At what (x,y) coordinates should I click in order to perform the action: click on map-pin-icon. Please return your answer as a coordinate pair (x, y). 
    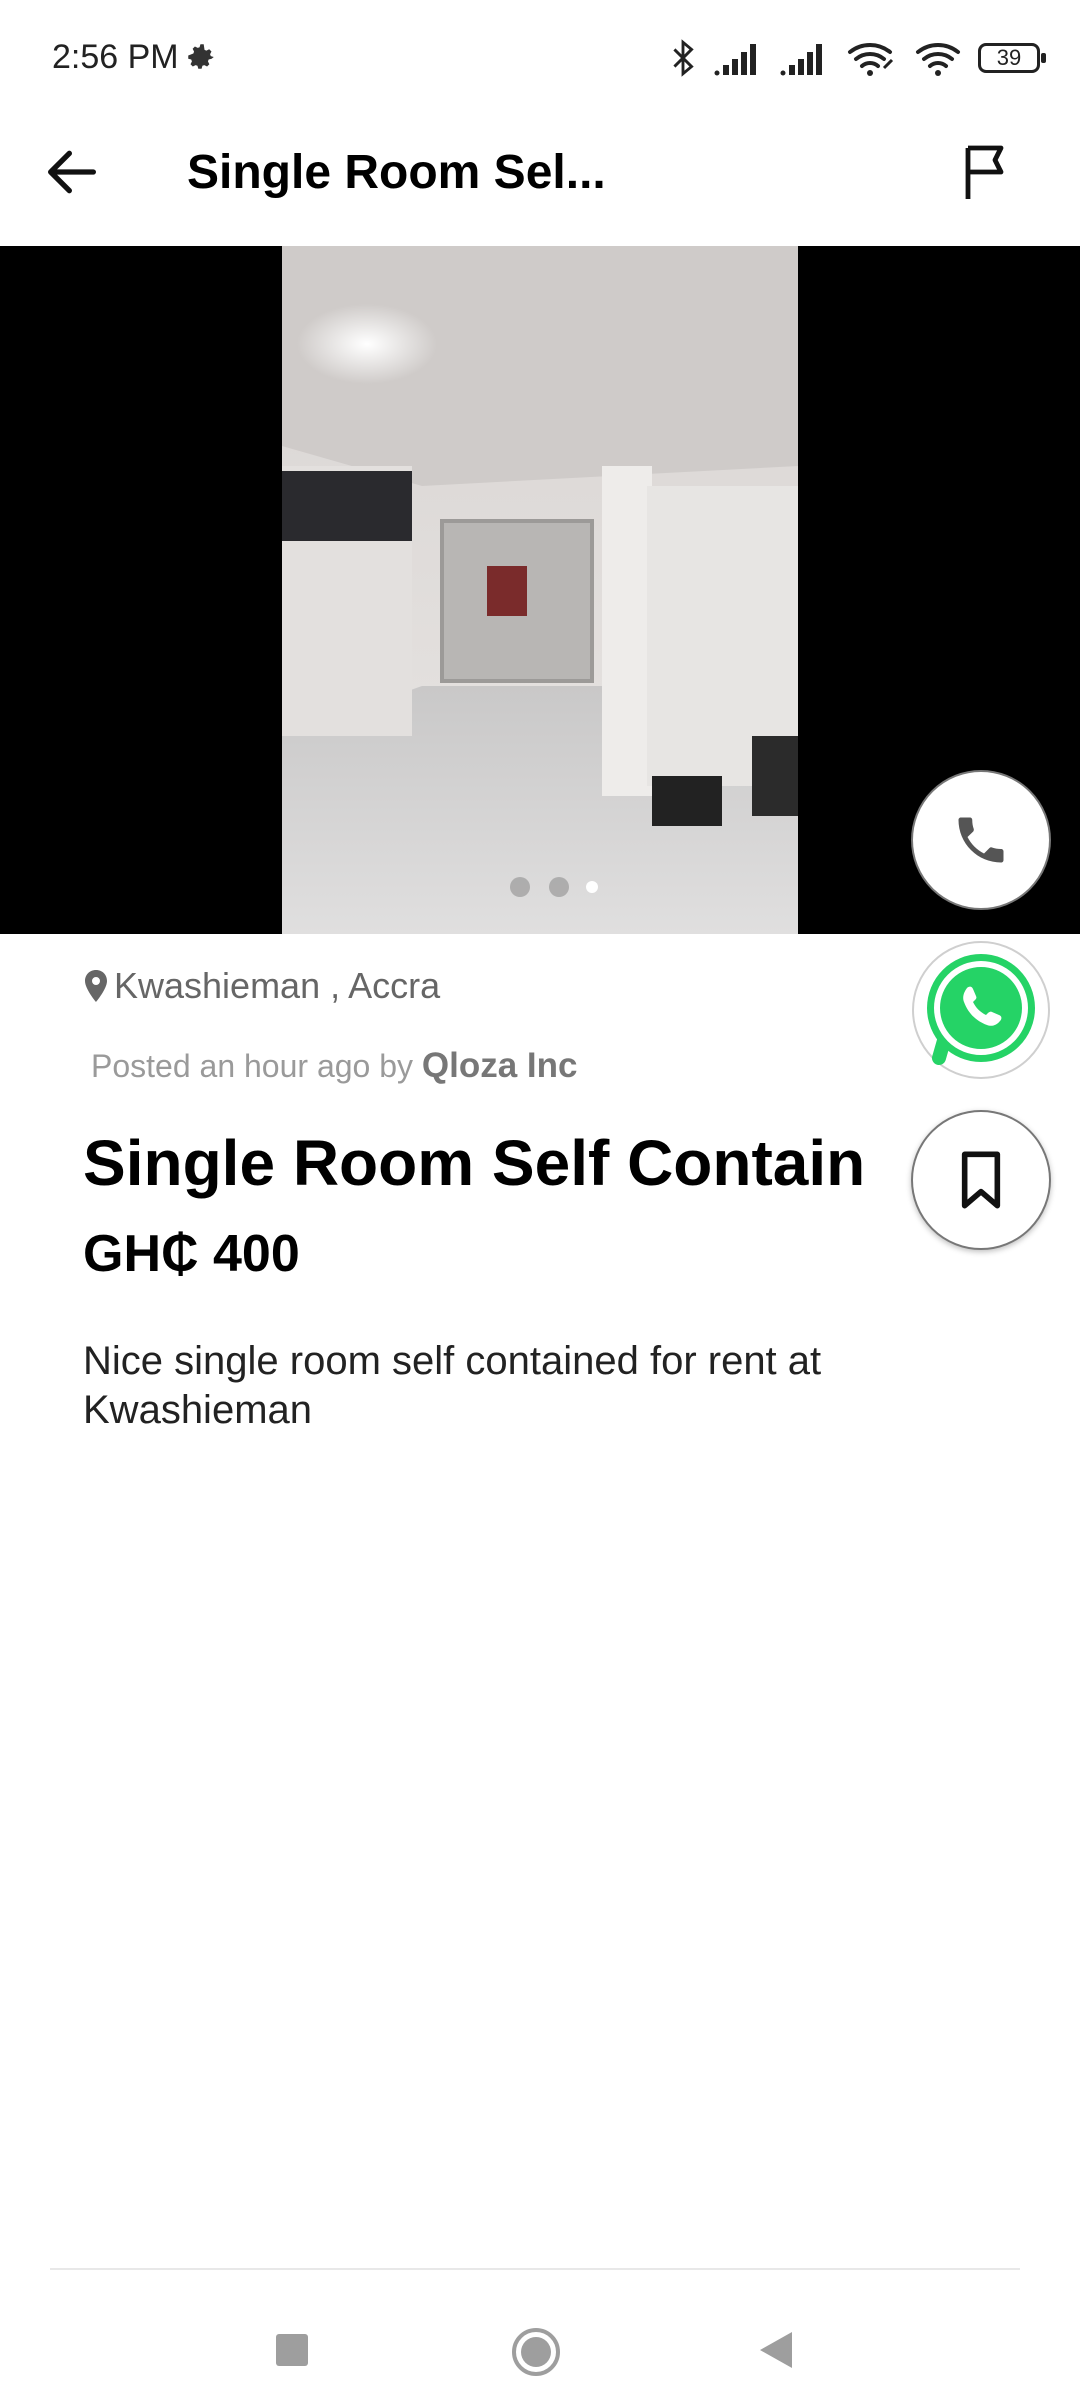
    Looking at the image, I should click on (96, 986).